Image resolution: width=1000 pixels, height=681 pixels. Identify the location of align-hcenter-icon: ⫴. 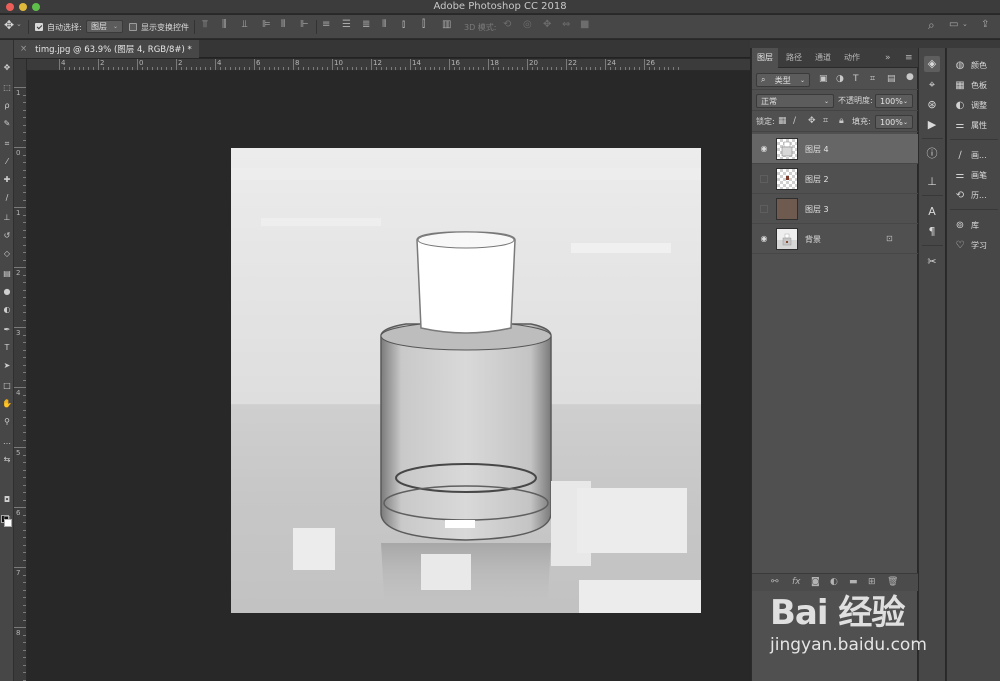
(283, 24).